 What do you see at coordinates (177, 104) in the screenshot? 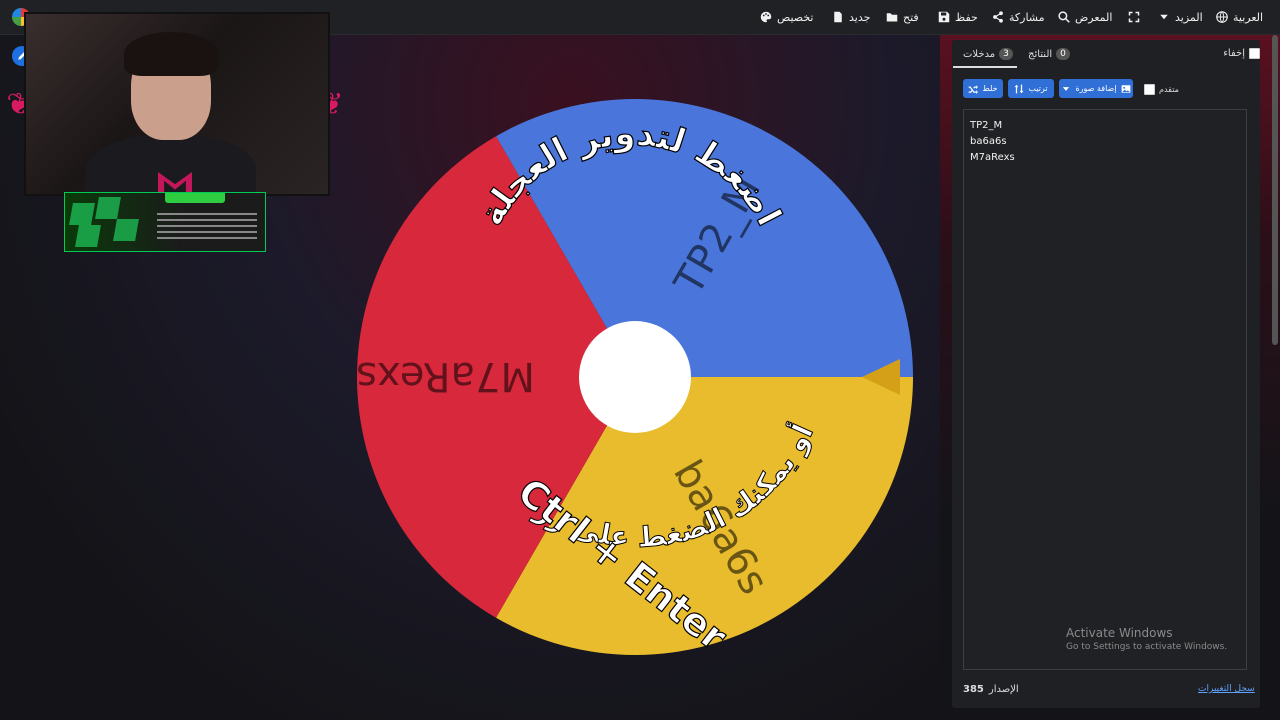
I see `webcam-overlay` at bounding box center [177, 104].